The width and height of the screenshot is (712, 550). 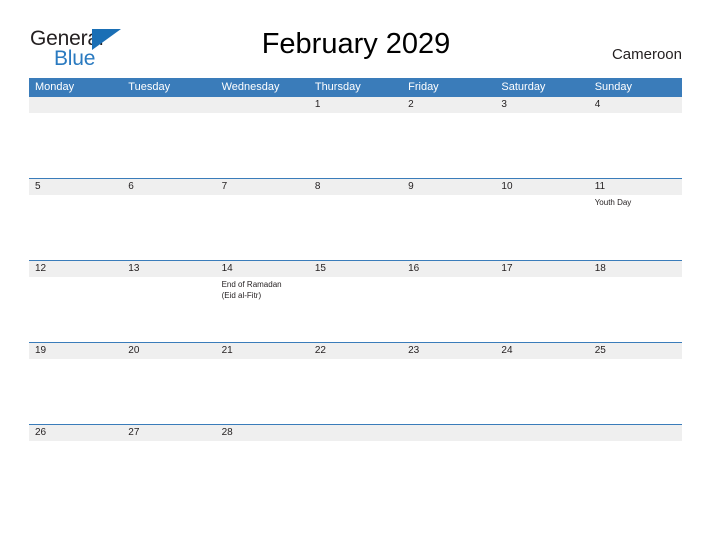 What do you see at coordinates (41, 432) in the screenshot?
I see `day-number: 26` at bounding box center [41, 432].